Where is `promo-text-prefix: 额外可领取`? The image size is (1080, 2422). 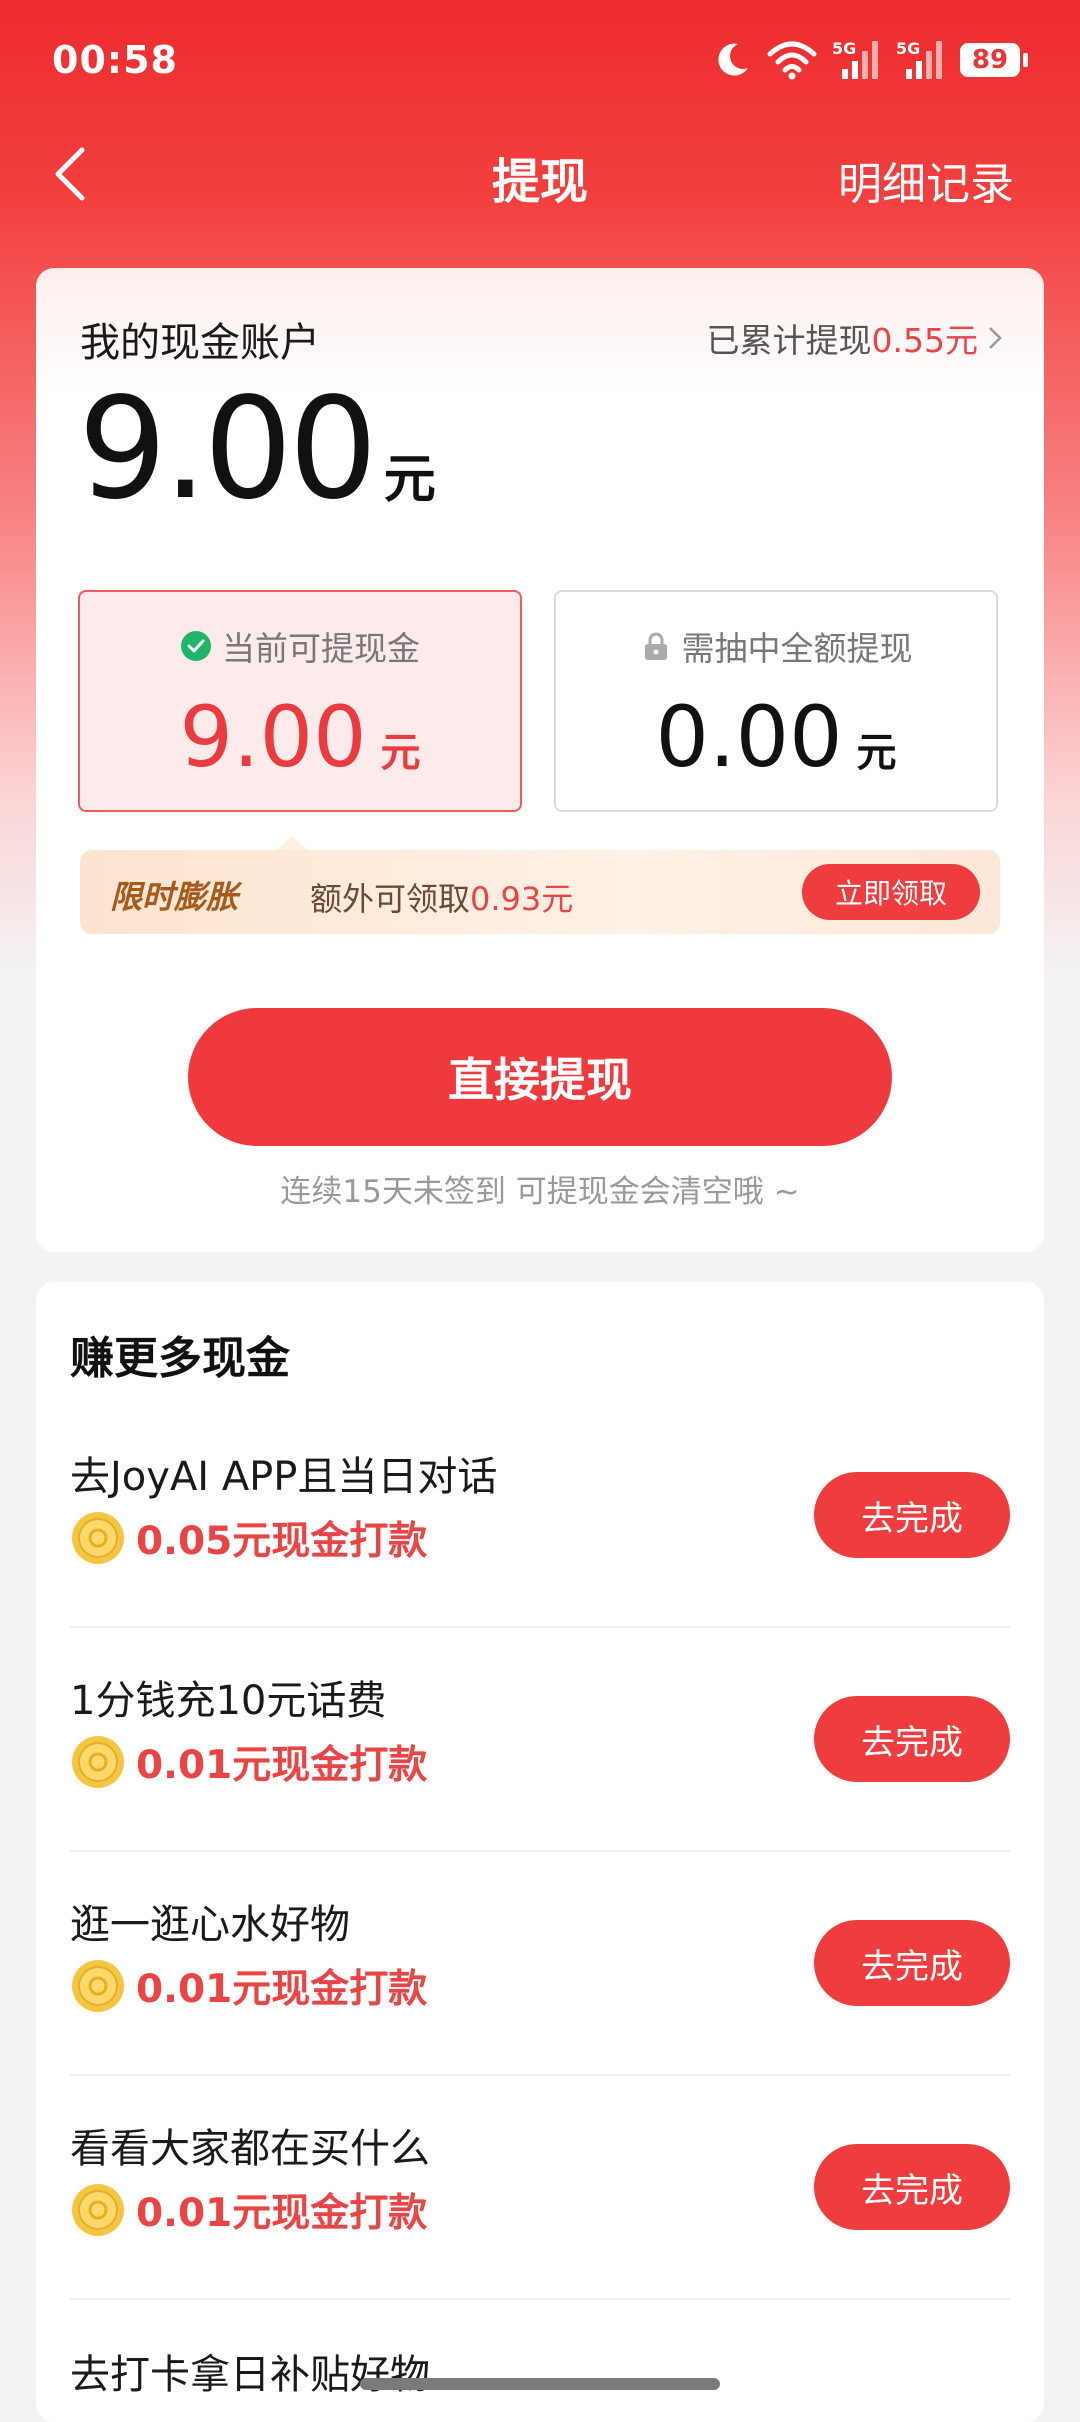 promo-text-prefix: 额外可领取 is located at coordinates (390, 899).